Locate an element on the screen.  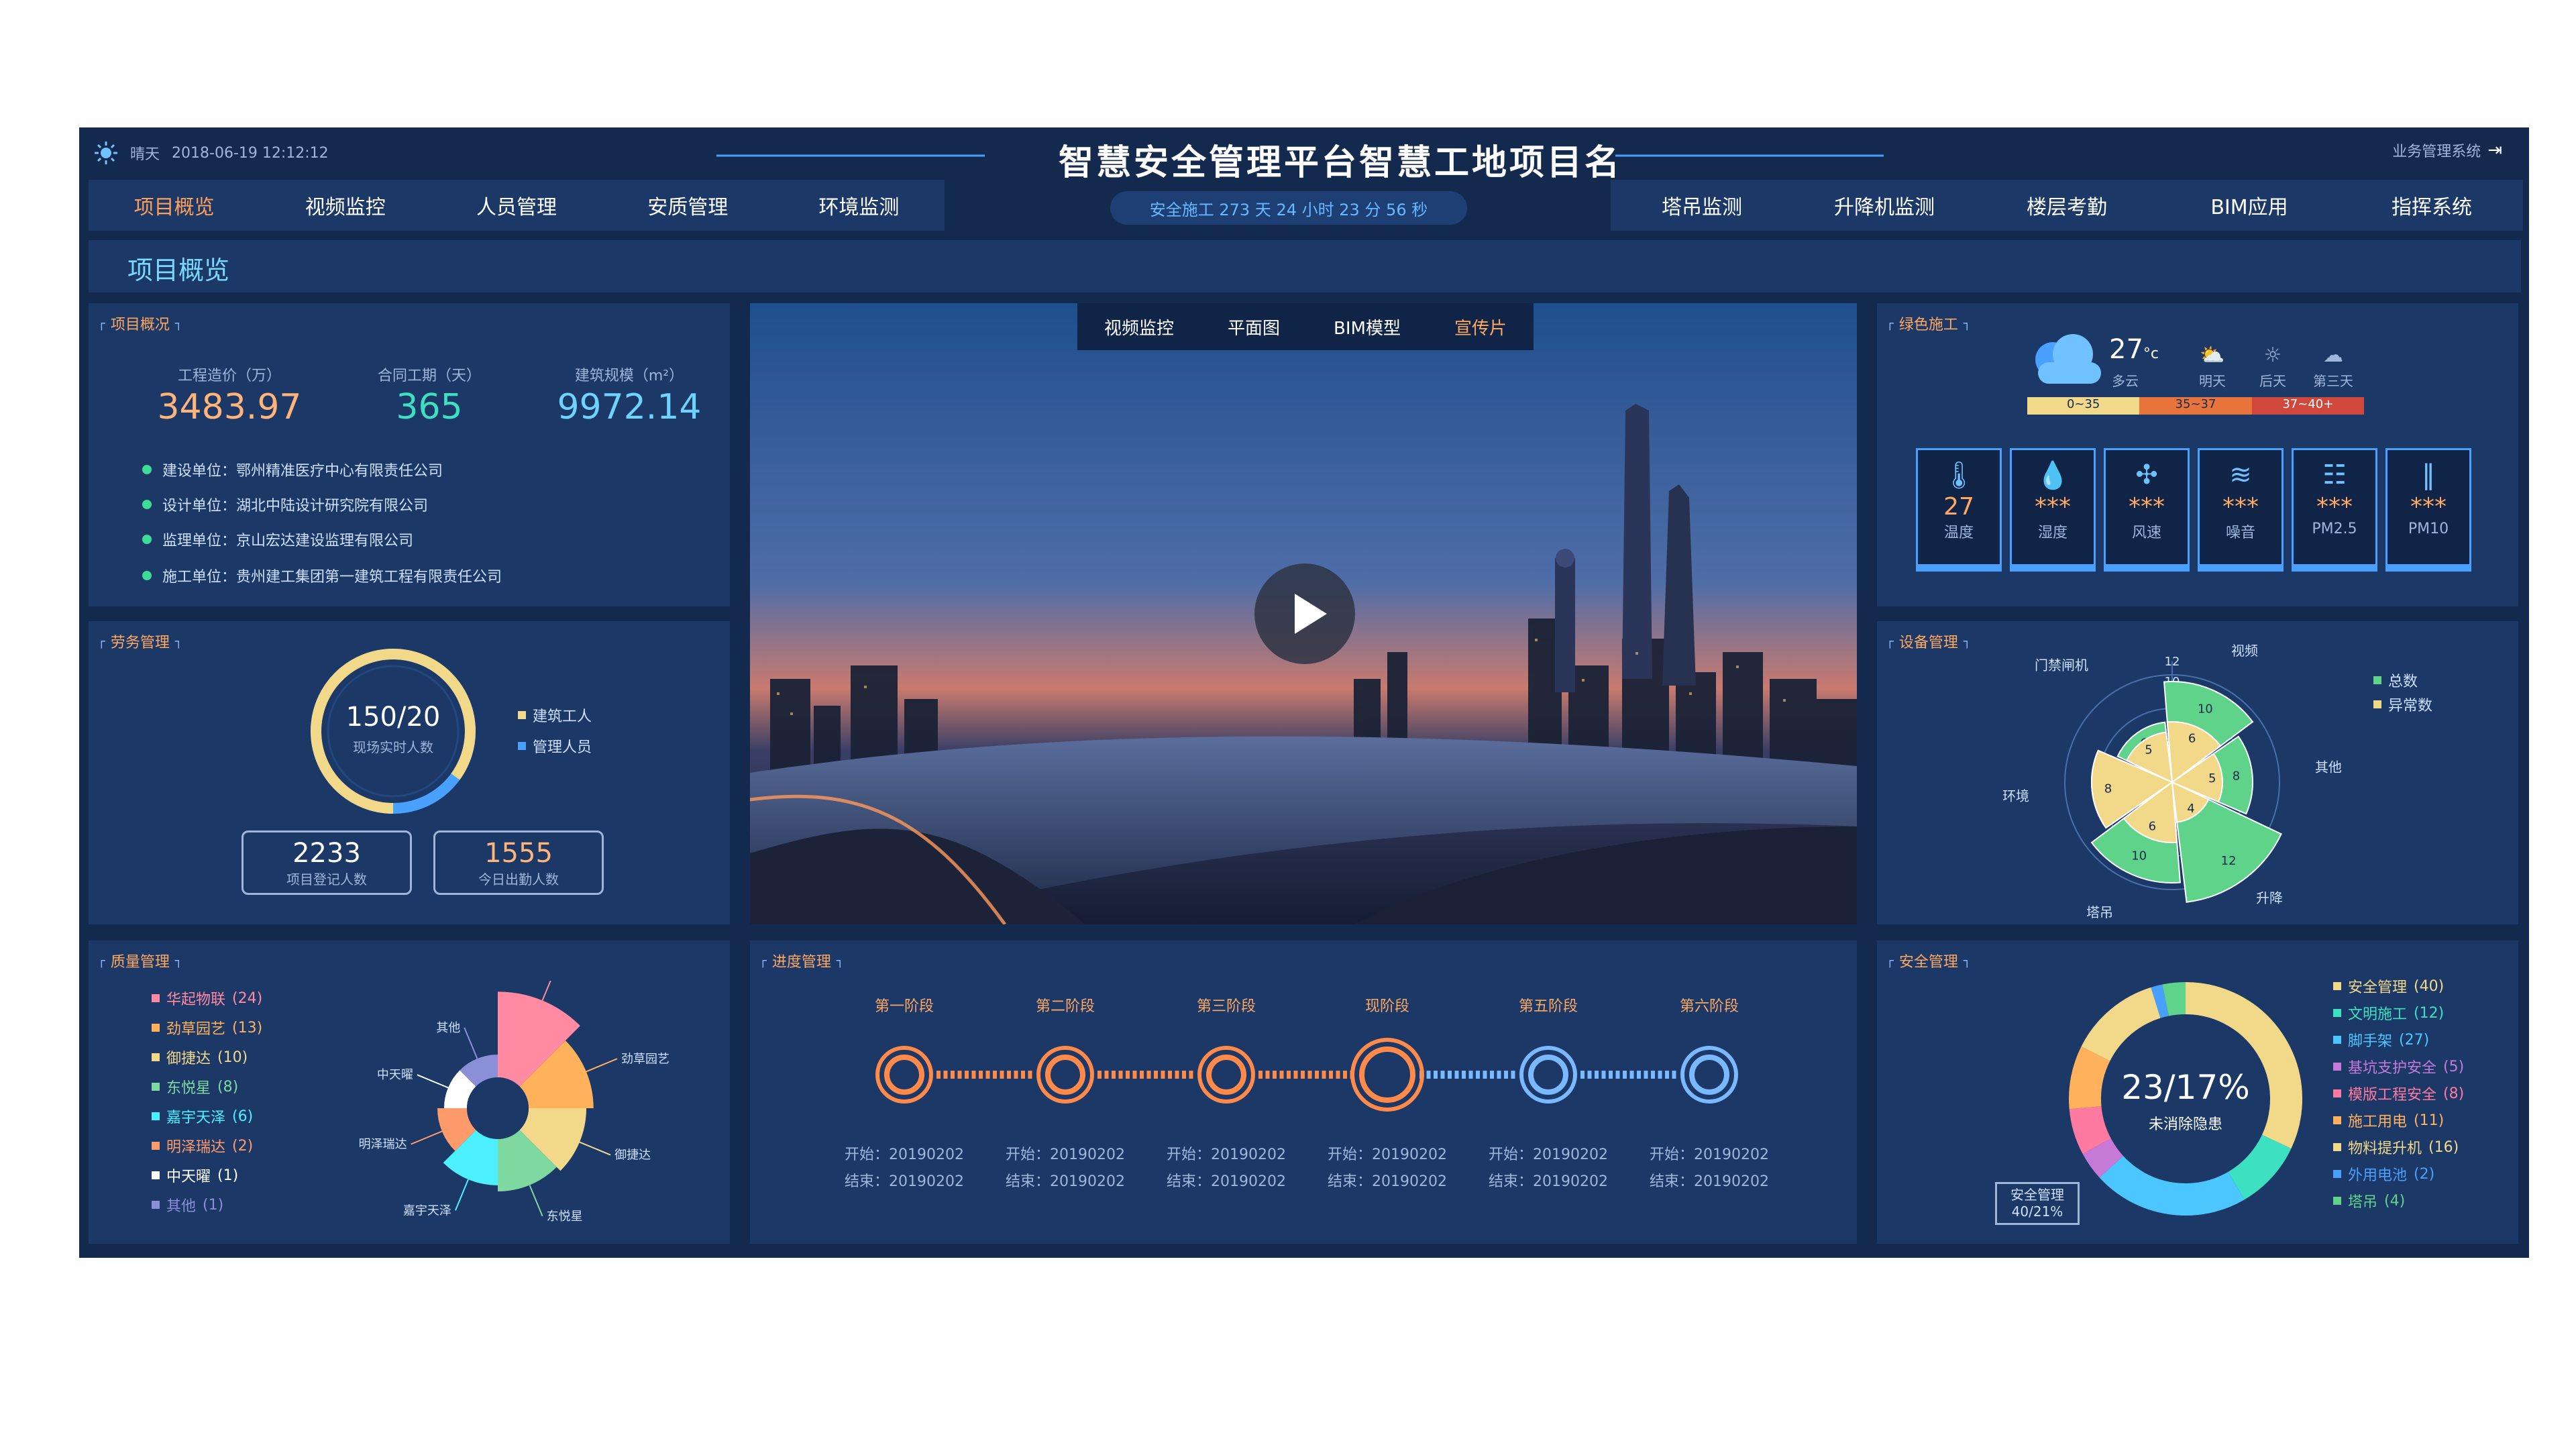
tab-promo-video: 宣传片 is located at coordinates (1480, 327).